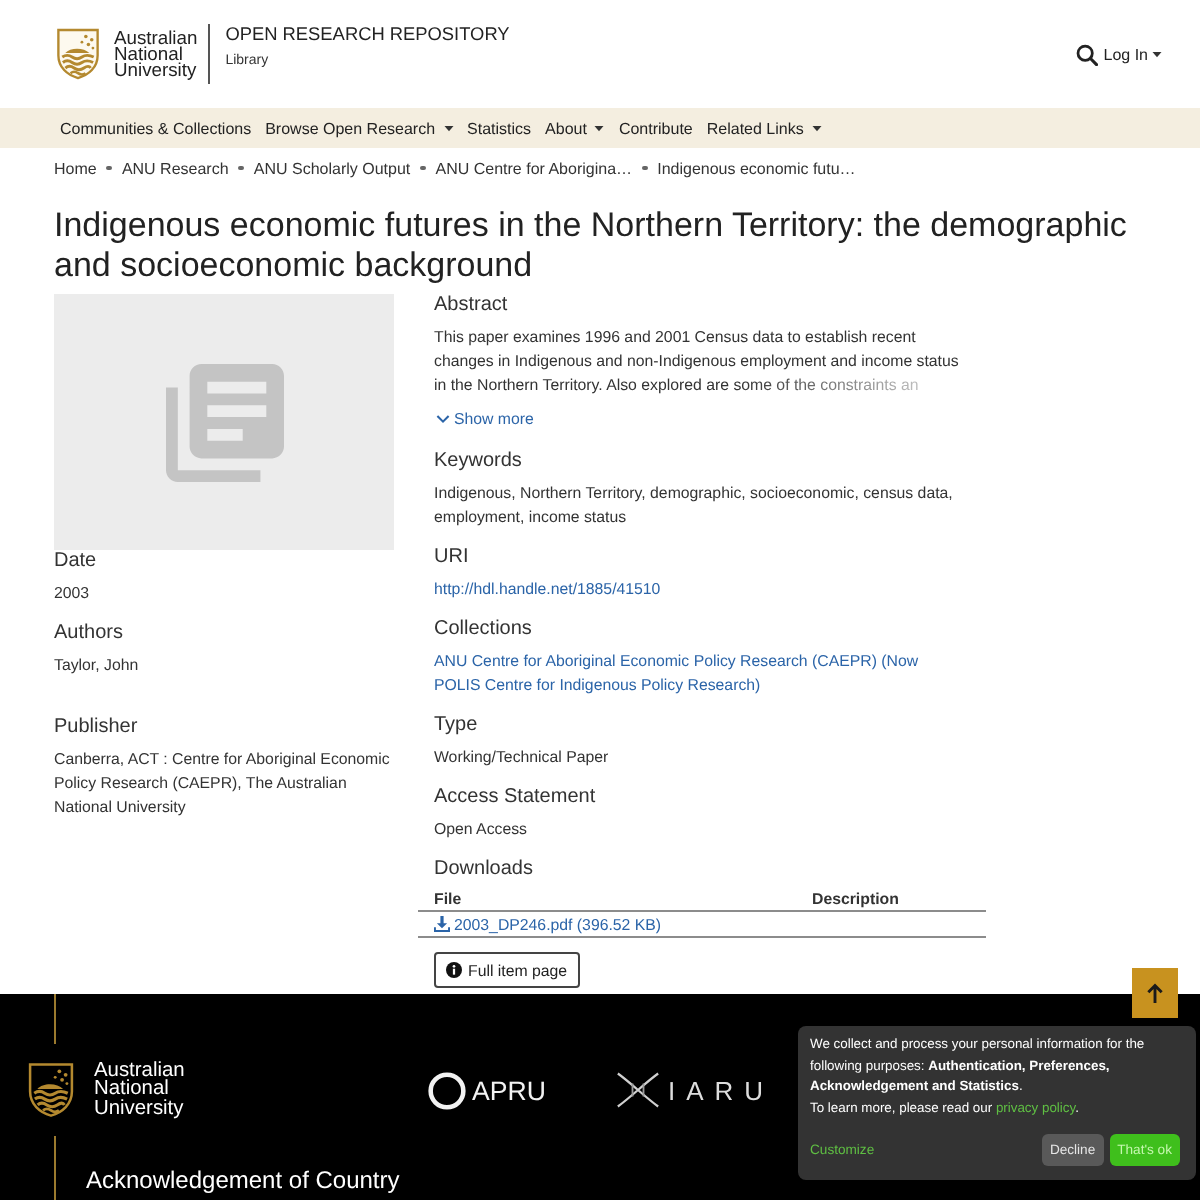  I want to click on back-to-top-button, so click(1155, 993).